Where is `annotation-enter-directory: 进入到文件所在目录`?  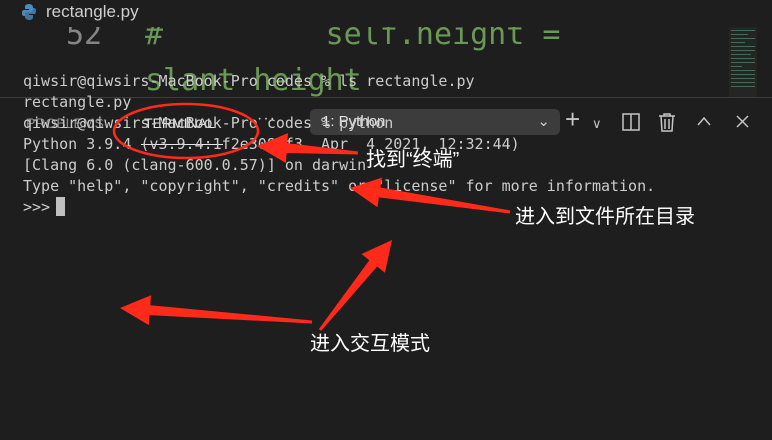 annotation-enter-directory: 进入到文件所在目录 is located at coordinates (605, 217).